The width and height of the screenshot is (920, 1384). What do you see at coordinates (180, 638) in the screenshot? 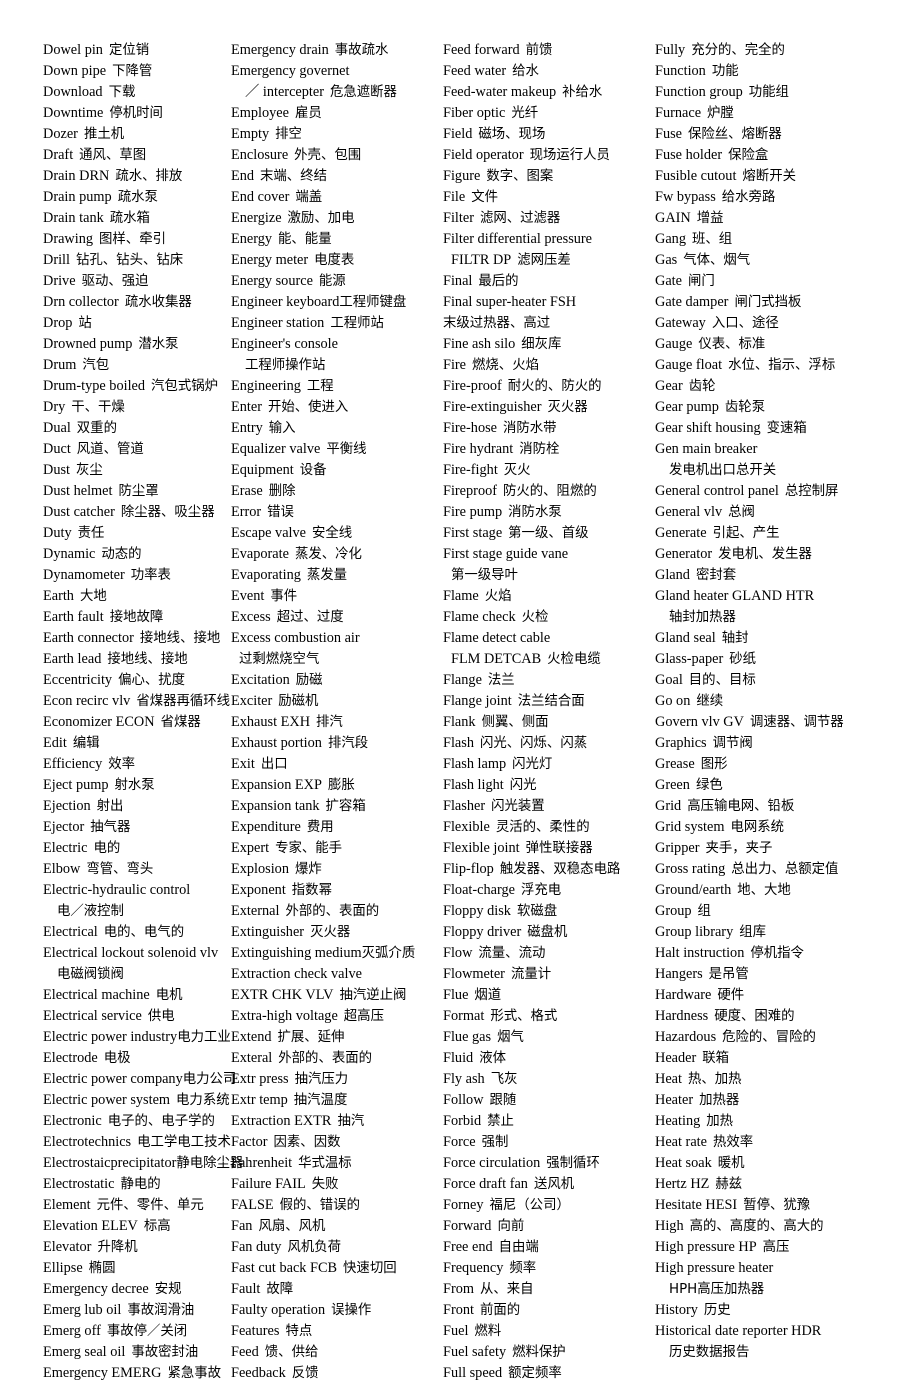
I see `entry-gloss: 接地线、接地` at bounding box center [180, 638].